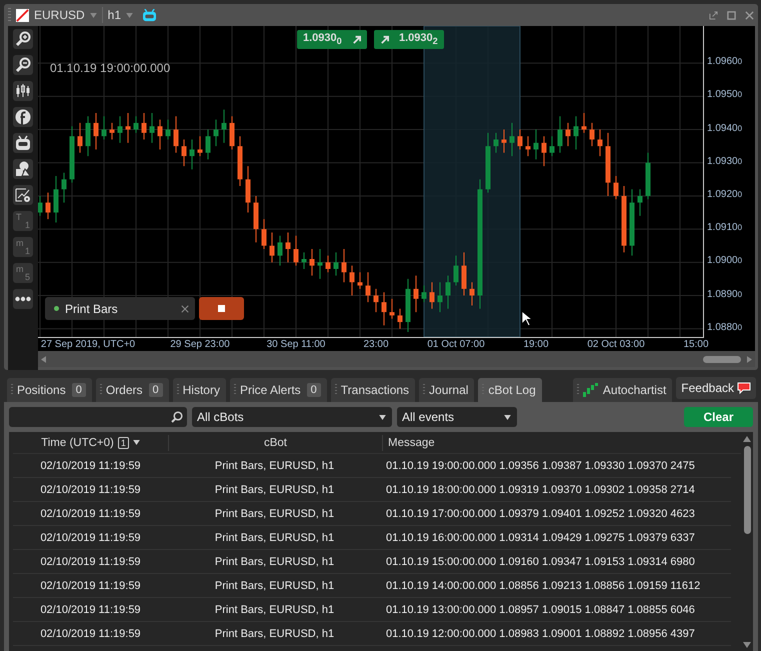 This screenshot has width=761, height=651. I want to click on price-axis-label: 1.09100, so click(724, 228).